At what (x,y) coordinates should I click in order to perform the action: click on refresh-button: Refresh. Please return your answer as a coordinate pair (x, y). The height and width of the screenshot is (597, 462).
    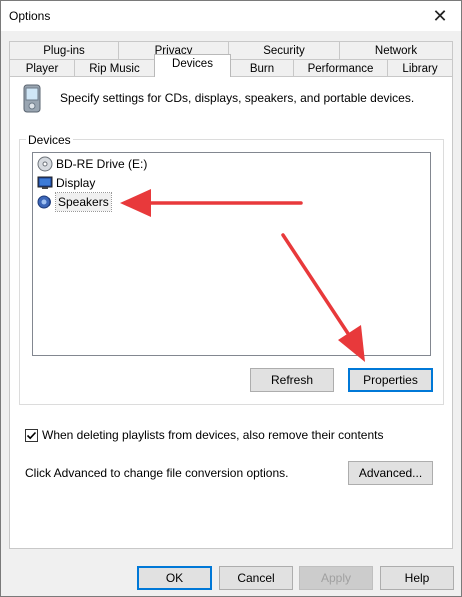
    Looking at the image, I should click on (292, 380).